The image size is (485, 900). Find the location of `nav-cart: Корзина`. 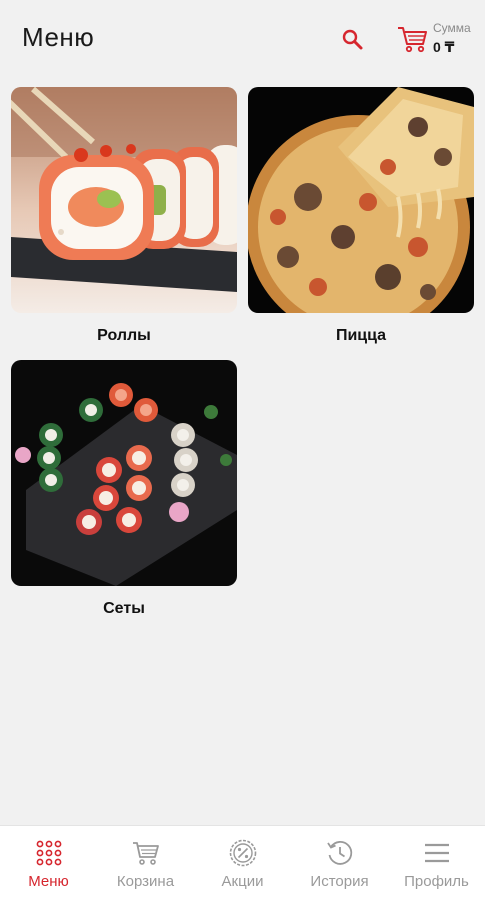

nav-cart: Корзина is located at coordinates (145, 863).